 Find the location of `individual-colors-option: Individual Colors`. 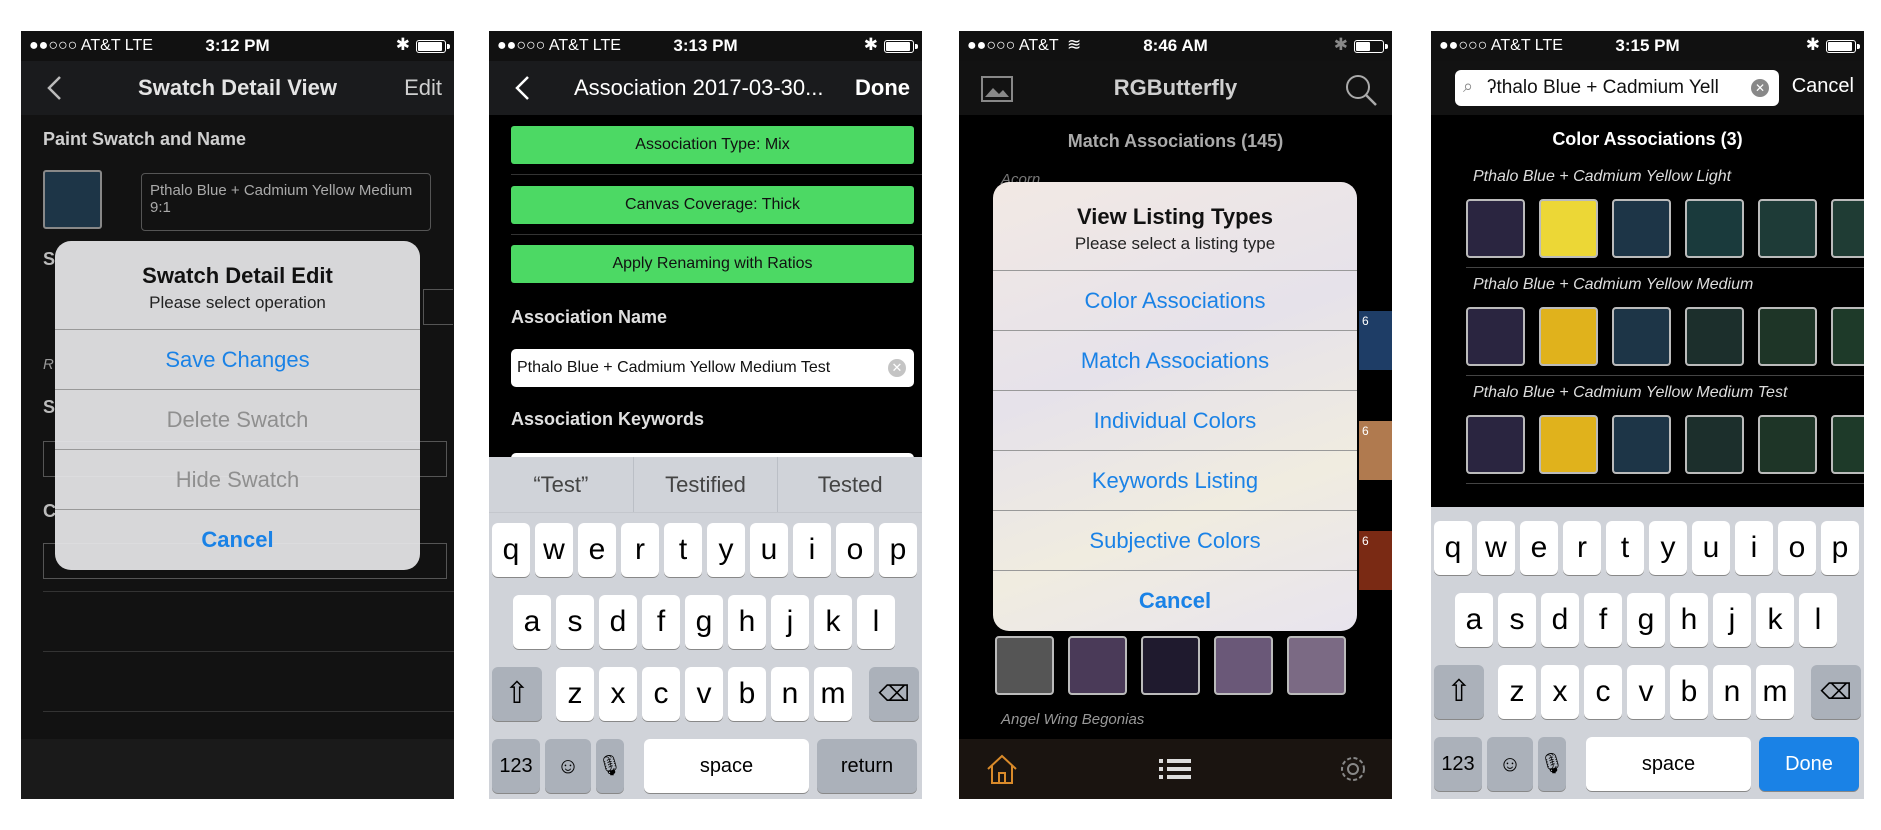

individual-colors-option: Individual Colors is located at coordinates (1175, 421).